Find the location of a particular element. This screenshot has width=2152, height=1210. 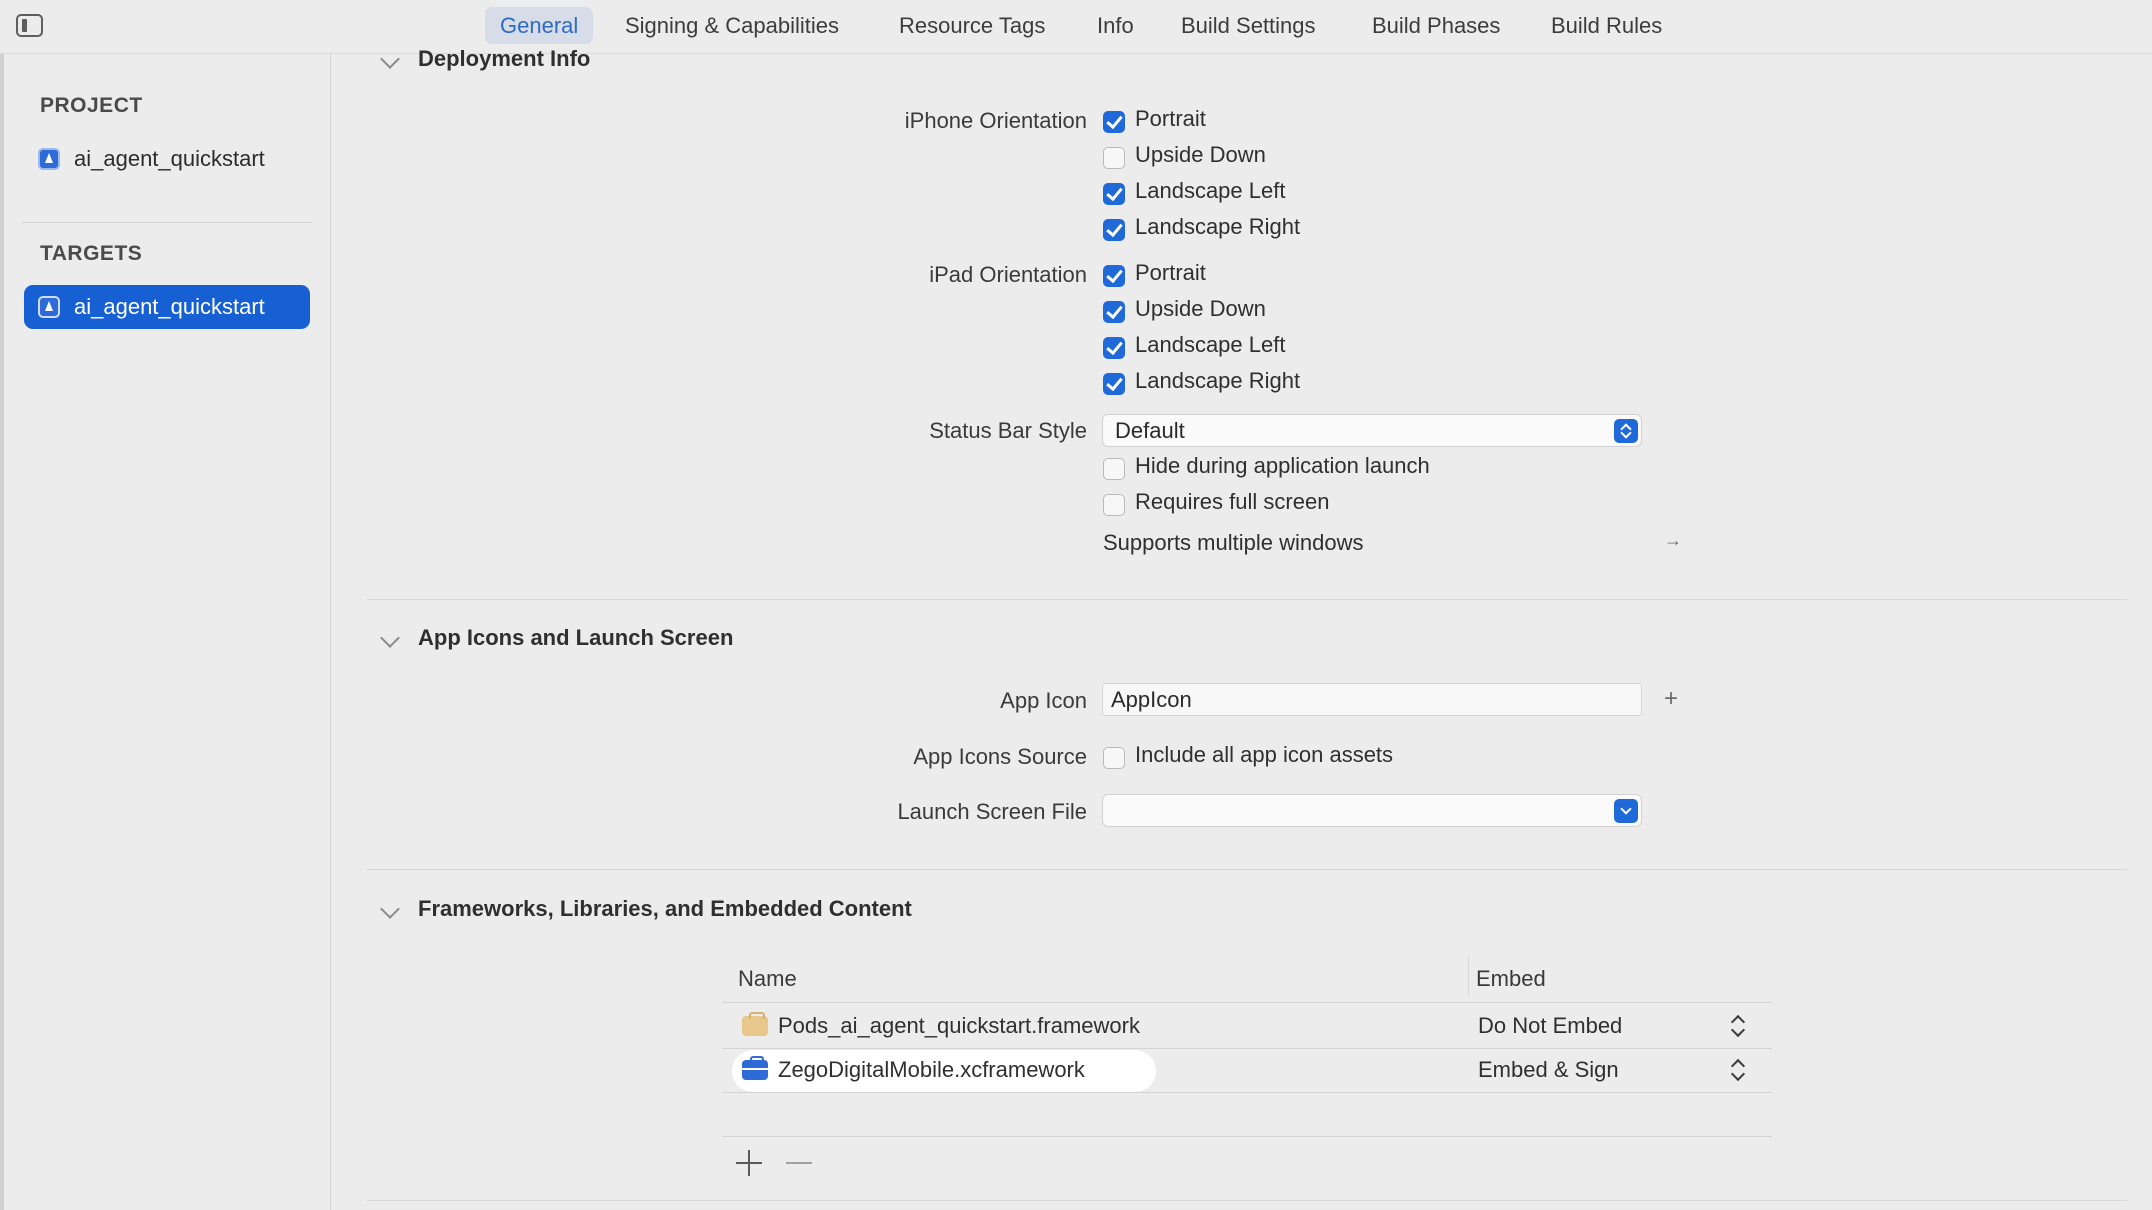

window-edge is located at coordinates (2, 632).